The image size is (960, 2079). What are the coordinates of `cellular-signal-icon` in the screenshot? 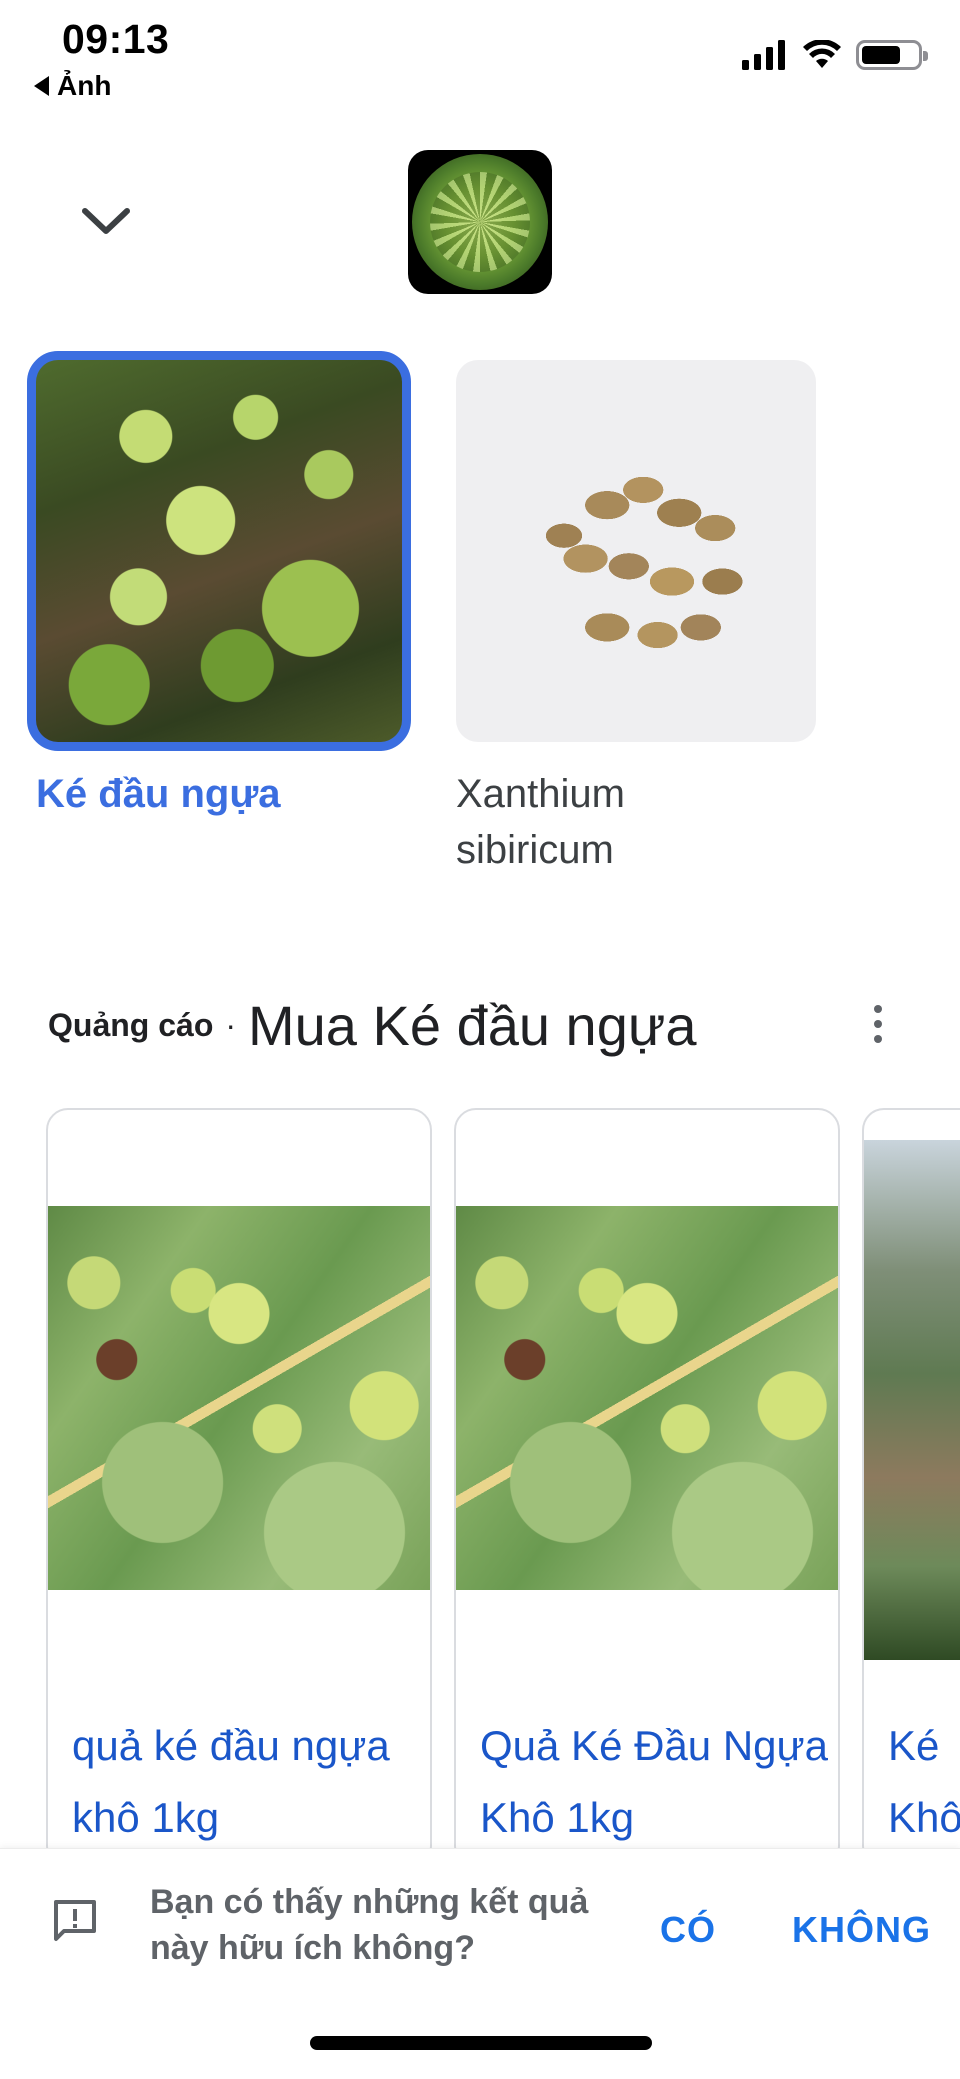 It's located at (763, 55).